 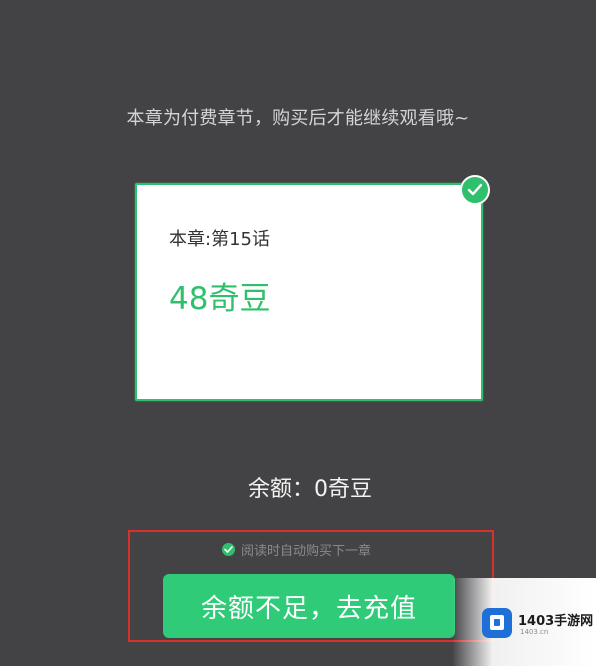 I want to click on cube-logo-icon, so click(x=497, y=623).